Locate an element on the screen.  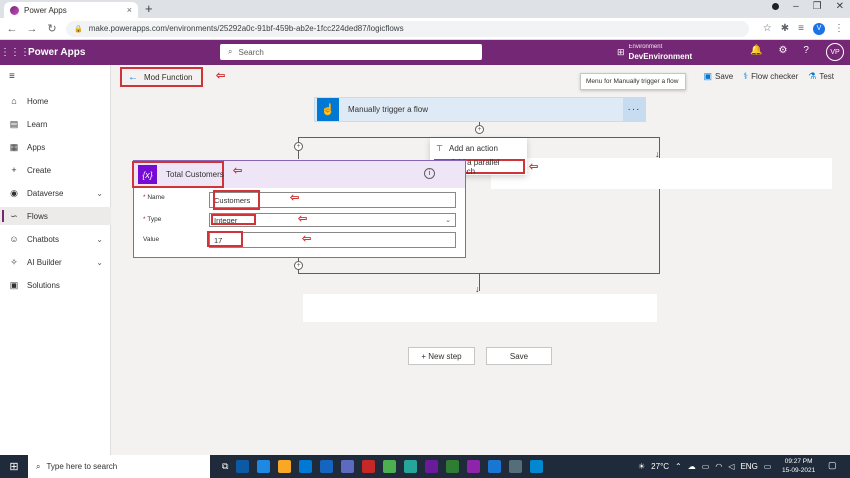
sidebar-item-label: AI Builder is located at coordinates (44, 262).